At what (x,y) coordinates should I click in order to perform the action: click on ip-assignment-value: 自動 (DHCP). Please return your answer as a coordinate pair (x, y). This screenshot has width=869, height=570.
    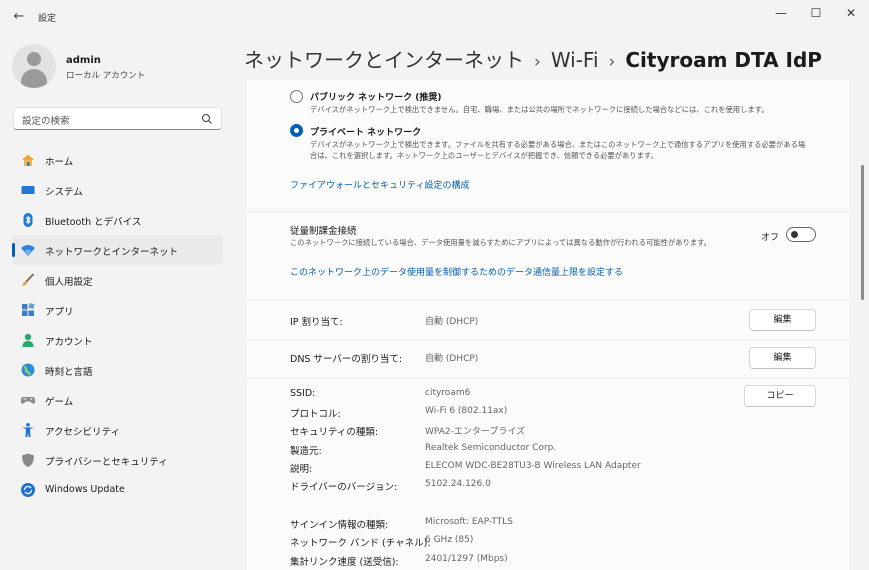
    Looking at the image, I should click on (452, 322).